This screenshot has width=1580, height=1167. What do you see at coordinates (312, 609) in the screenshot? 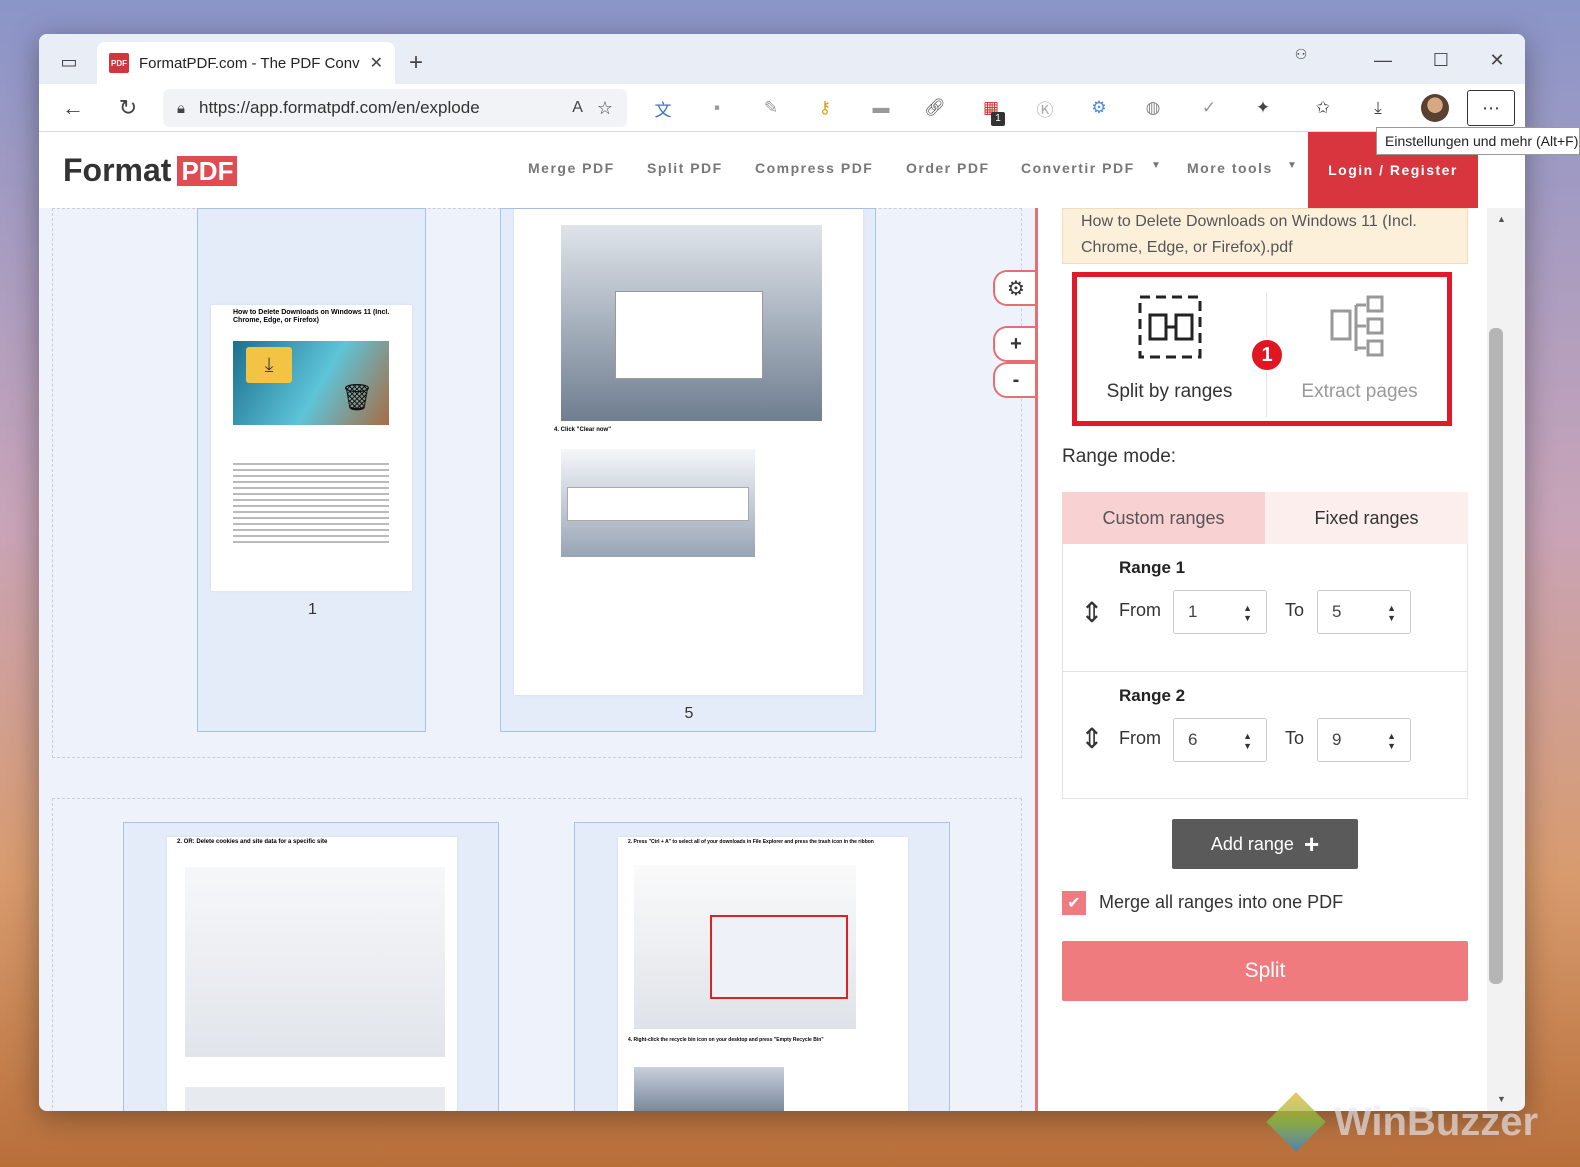
I see `page-1-number: 1` at bounding box center [312, 609].